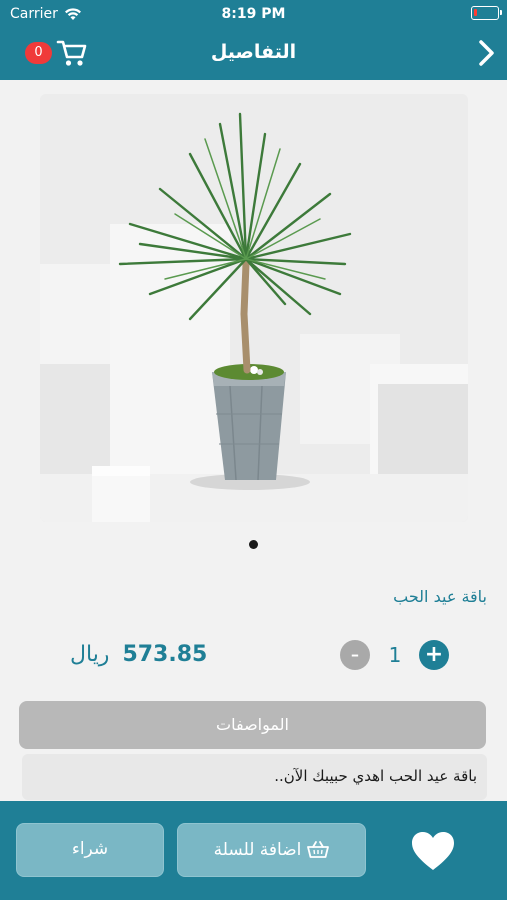 The height and width of the screenshot is (900, 507). I want to click on buy-button: شراء, so click(90, 850).